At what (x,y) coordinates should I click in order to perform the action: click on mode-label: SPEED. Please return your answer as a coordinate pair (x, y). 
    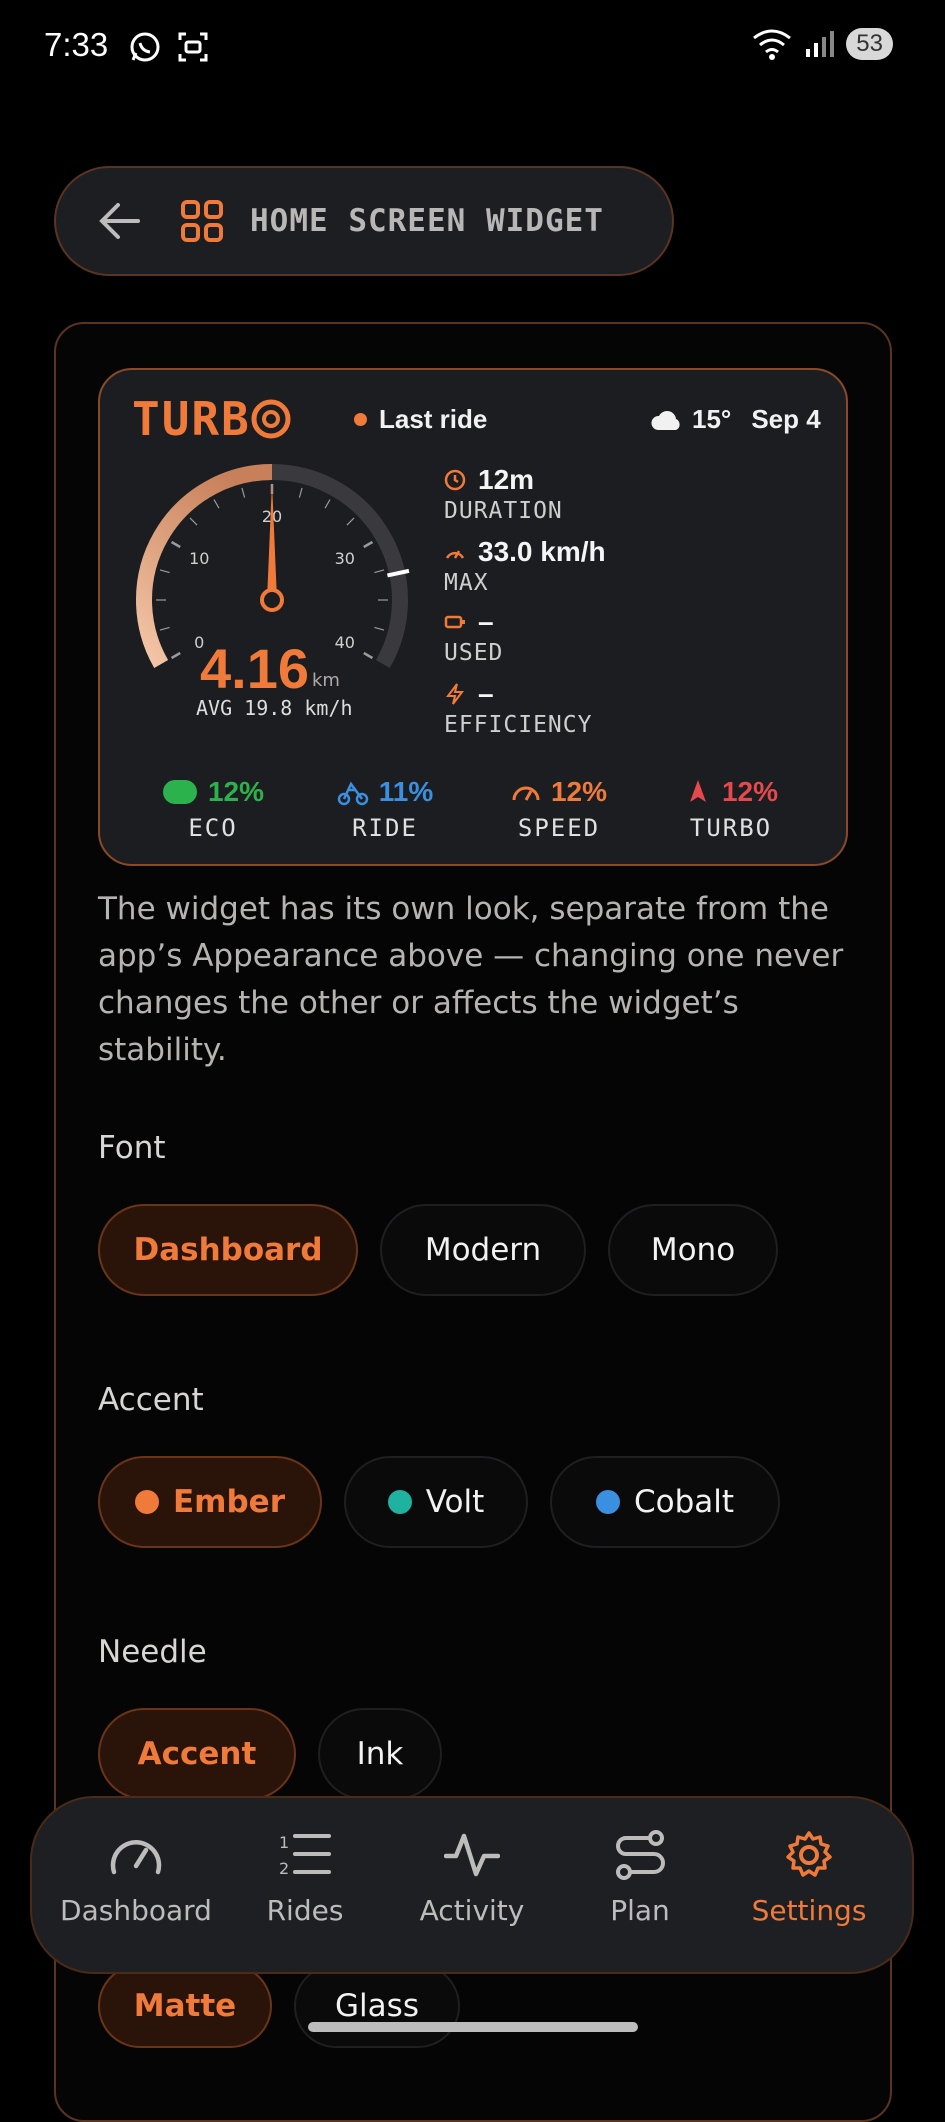
    Looking at the image, I should click on (559, 828).